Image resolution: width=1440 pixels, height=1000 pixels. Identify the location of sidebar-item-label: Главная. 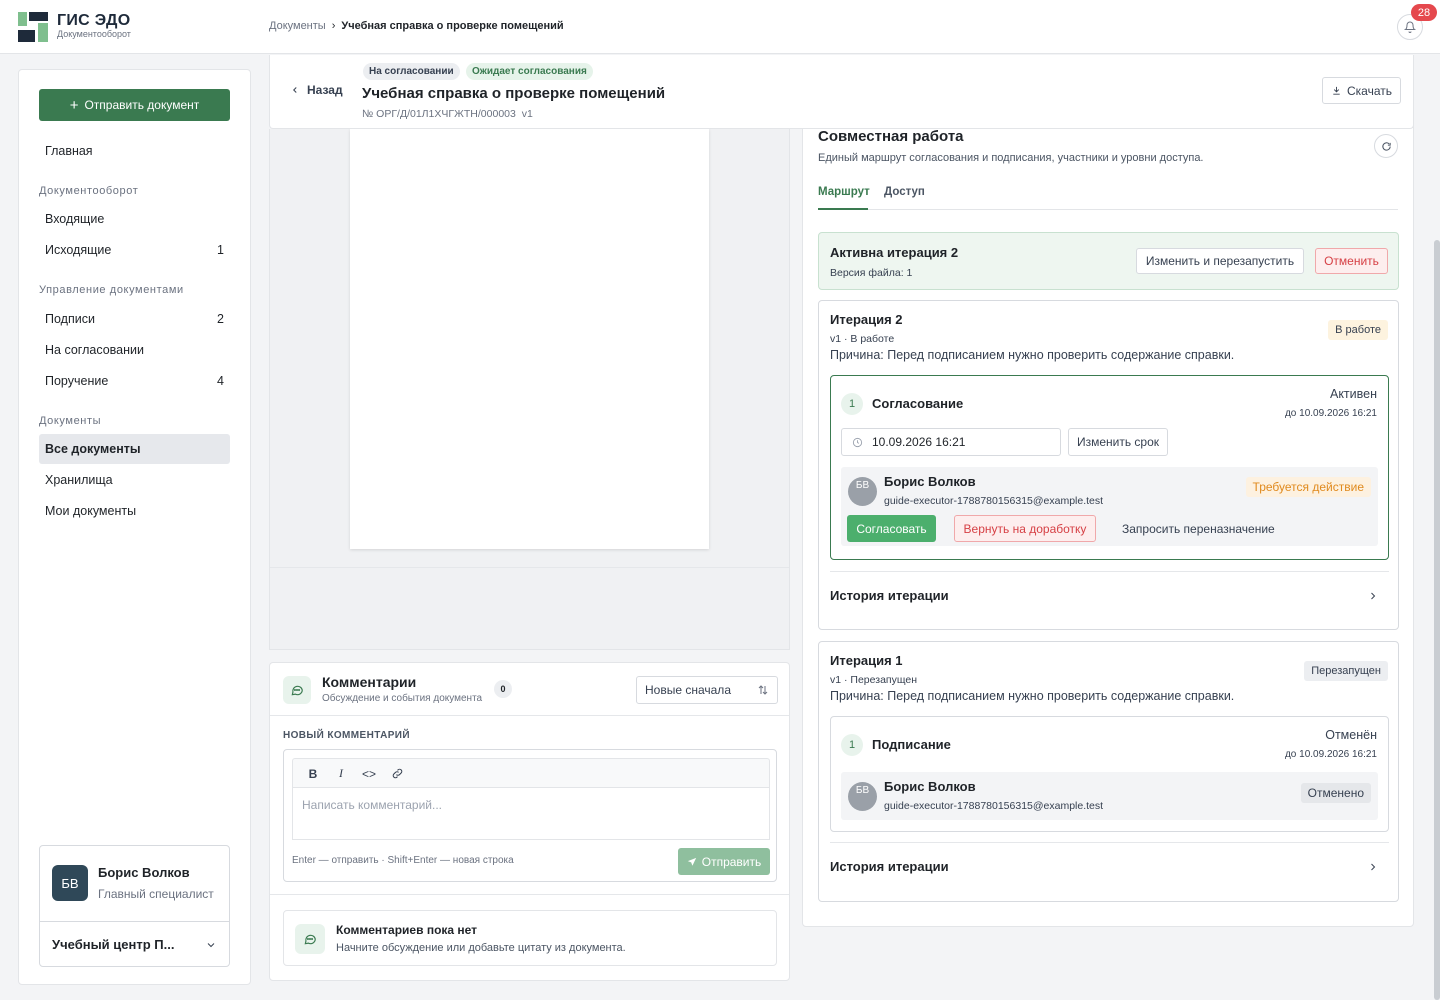
(69, 151).